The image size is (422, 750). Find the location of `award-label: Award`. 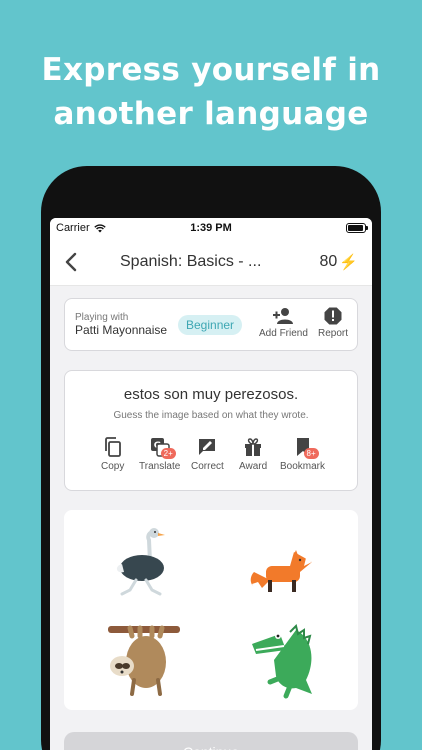

award-label: Award is located at coordinates (253, 466).